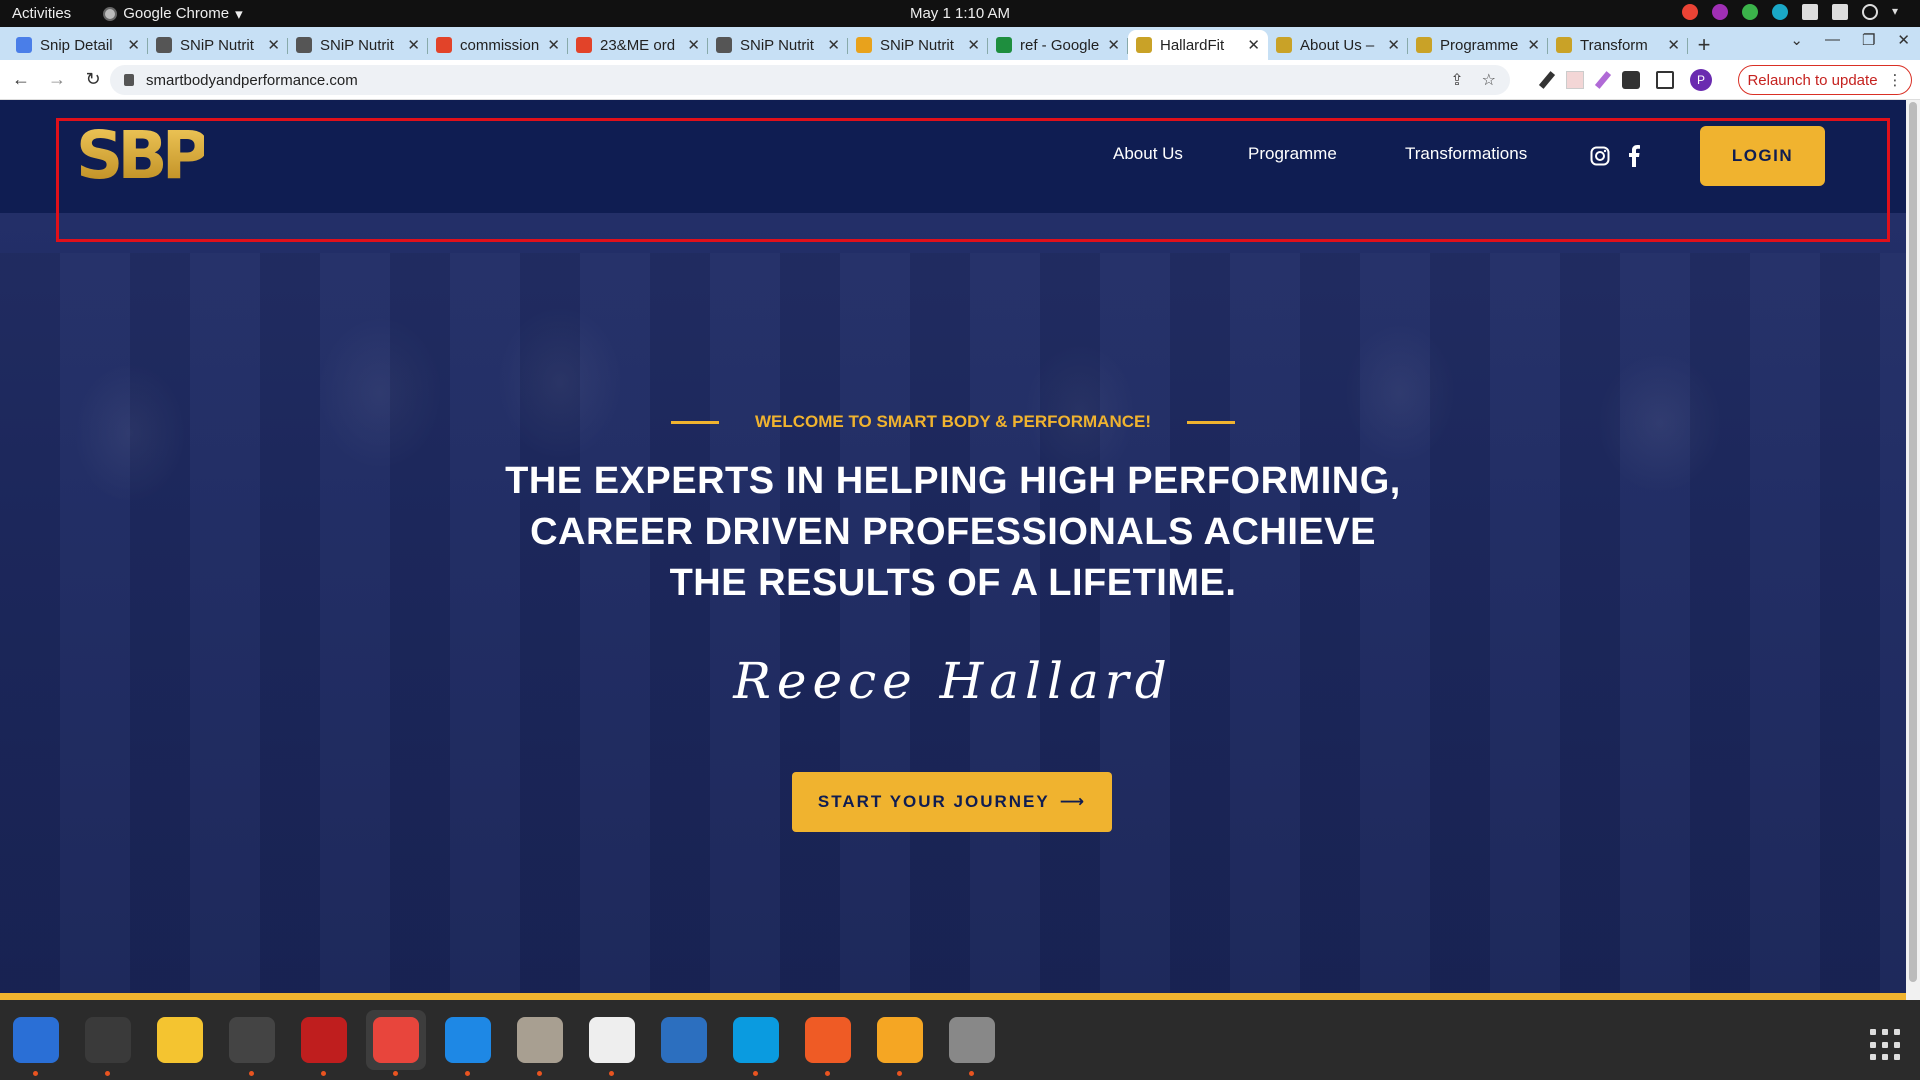 The height and width of the screenshot is (1080, 1920). Describe the element at coordinates (1903, 40) in the screenshot. I see `close-window-icon: ✕` at that location.